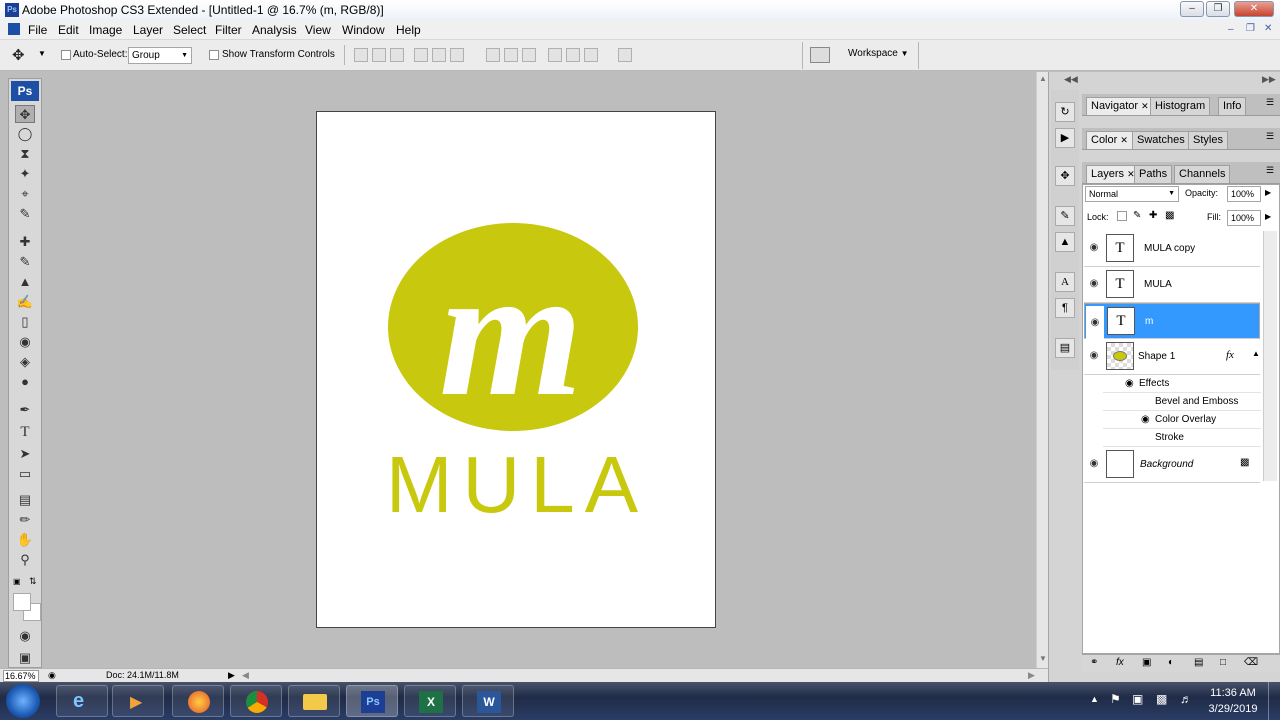  I want to click on menu-help: Help, so click(408, 30).